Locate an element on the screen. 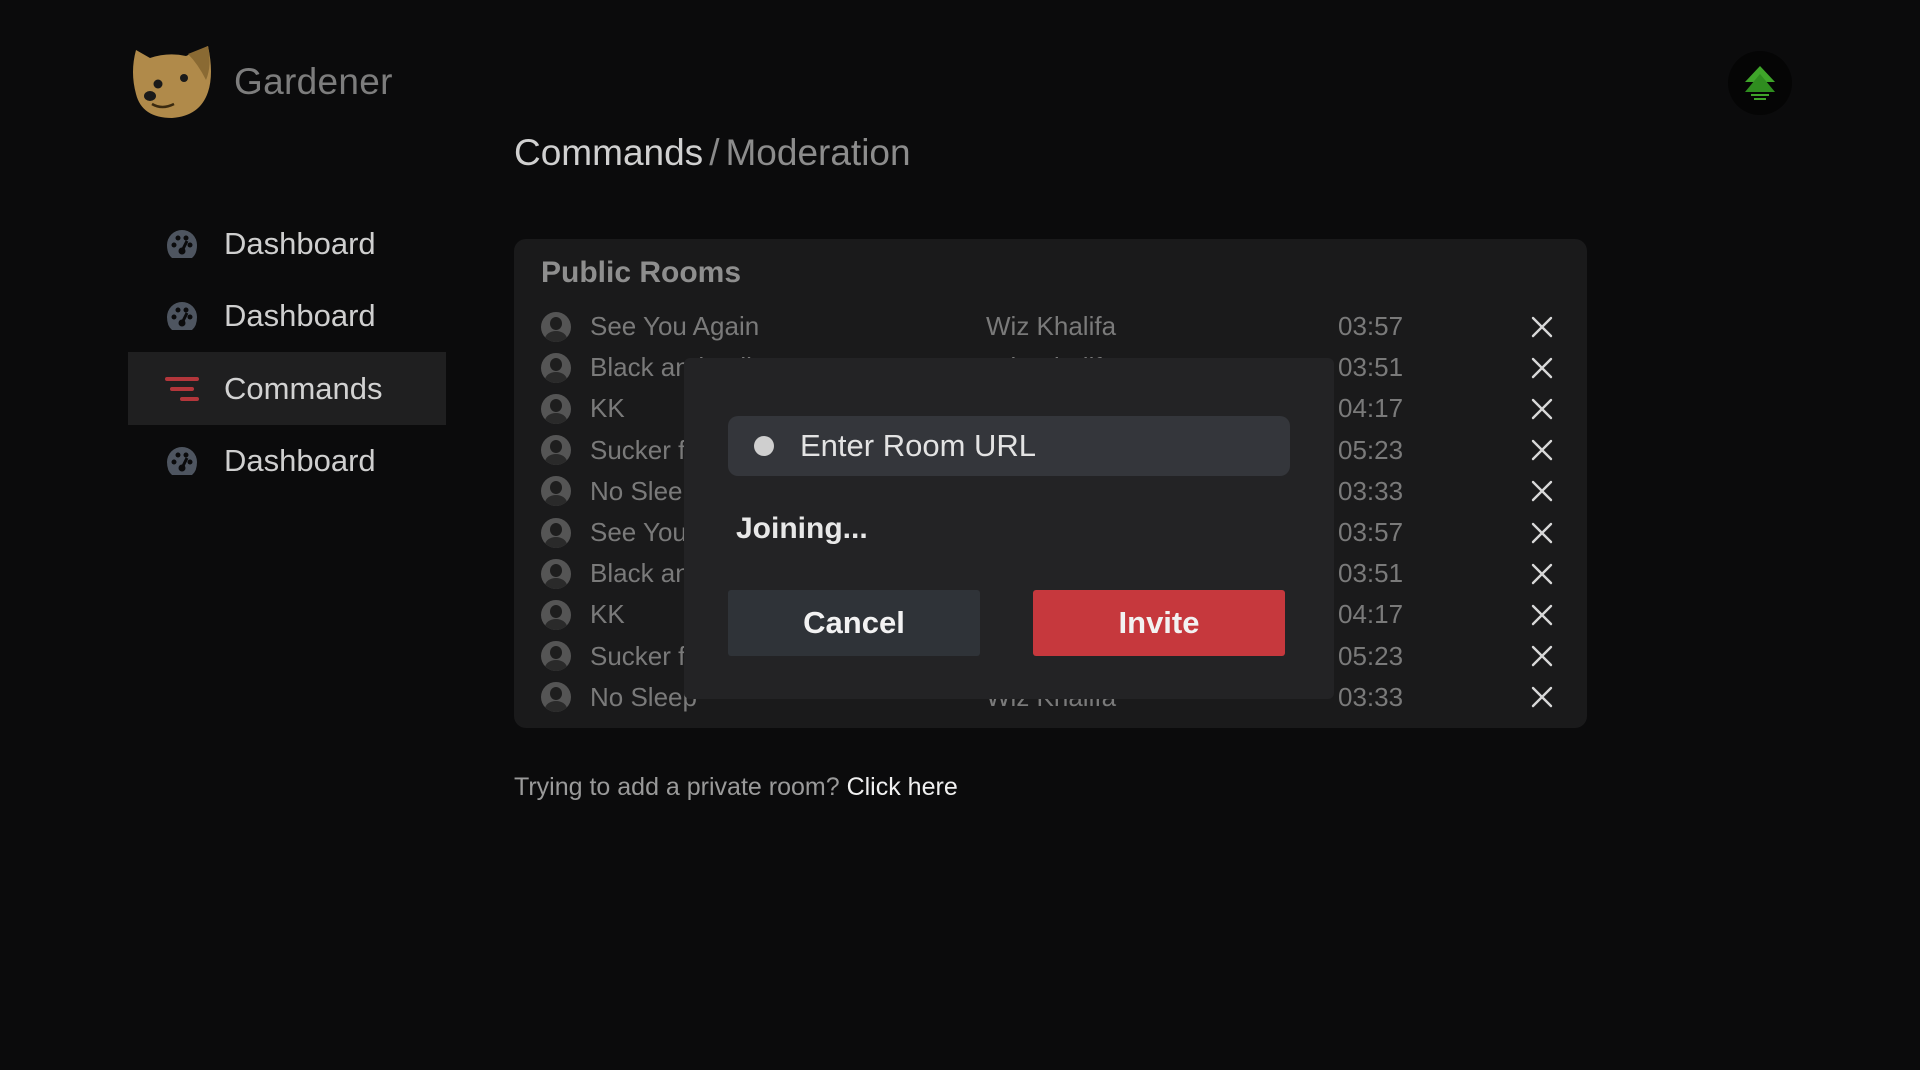 Image resolution: width=1920 pixels, height=1070 pixels. sidebar-item-dashboard-3: Dashboard is located at coordinates (287, 461).